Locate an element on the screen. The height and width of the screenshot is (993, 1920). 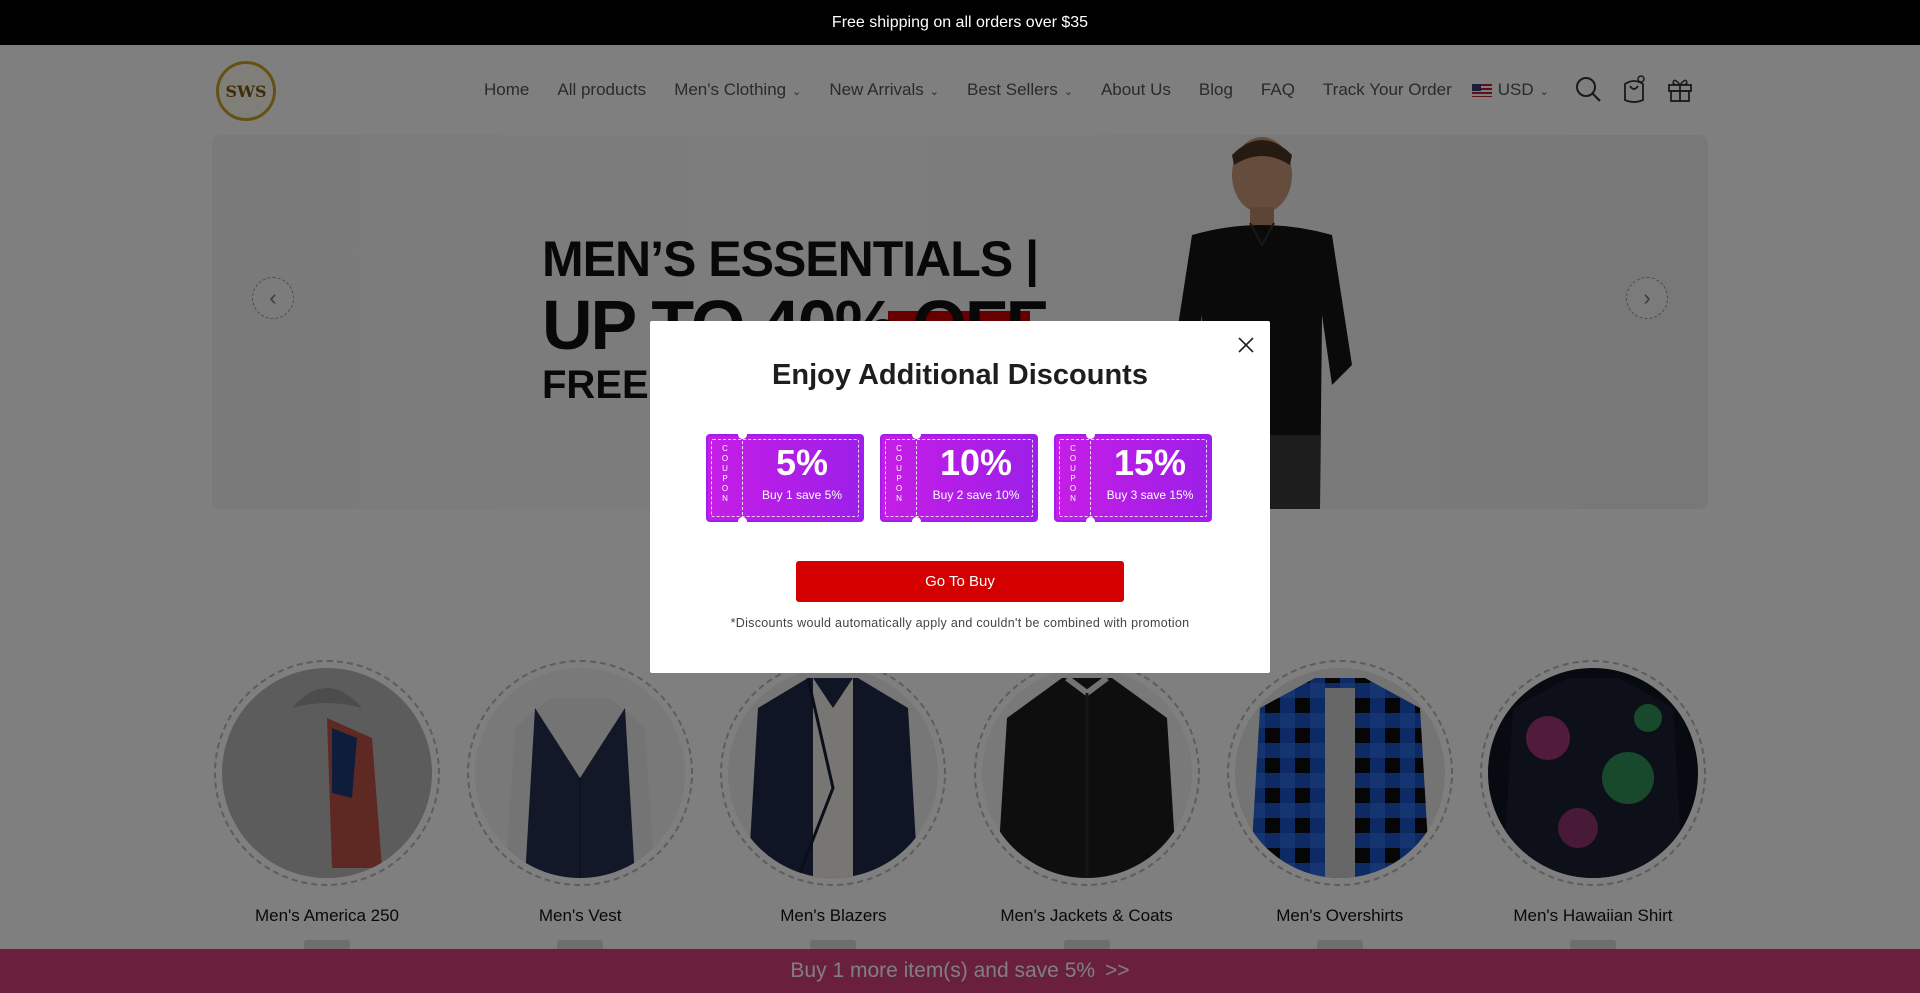
close-button is located at coordinates (1246, 345).